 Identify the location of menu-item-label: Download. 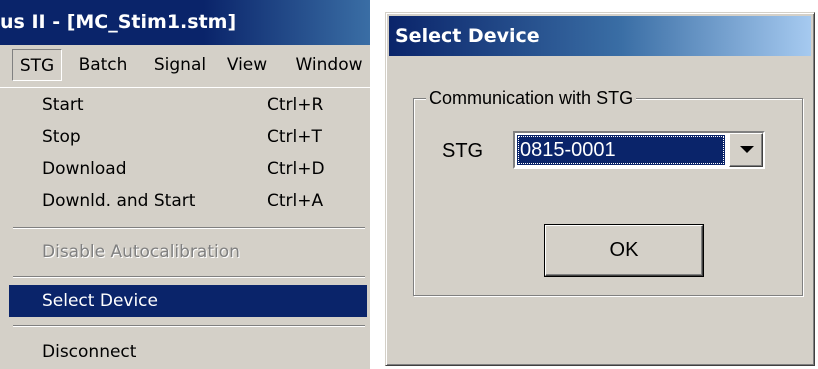
(84, 169).